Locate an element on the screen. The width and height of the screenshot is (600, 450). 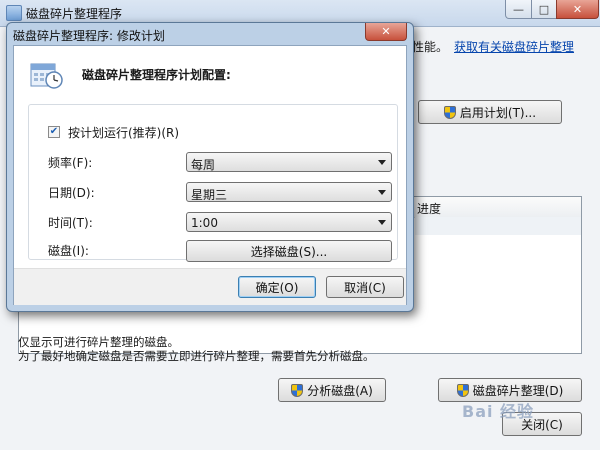
analyze-disk-button: 分析磁盘(A) is located at coordinates (332, 390).